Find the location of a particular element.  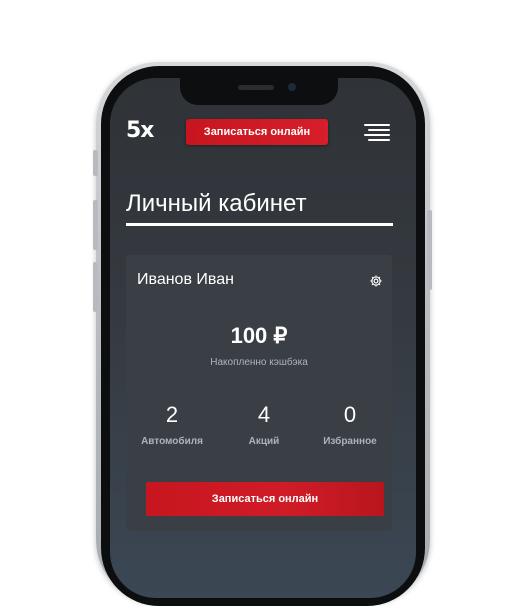

header-book-online-button: Записаться онлайн is located at coordinates (257, 132).